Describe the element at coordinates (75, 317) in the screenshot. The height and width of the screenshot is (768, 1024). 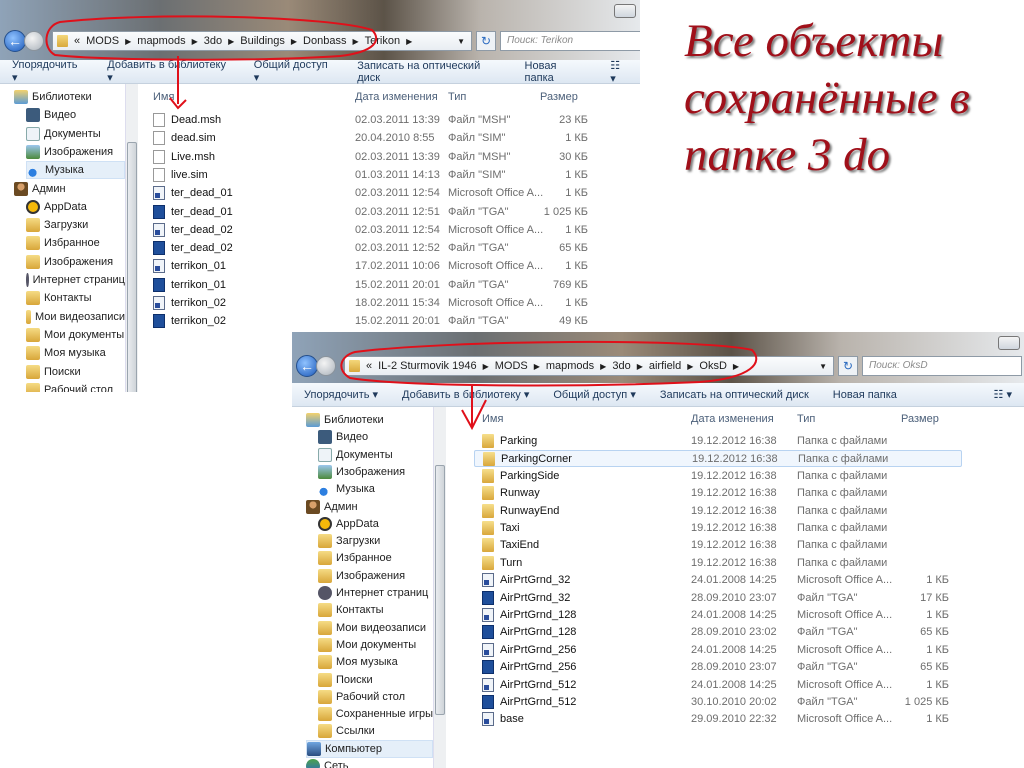
I see `nav-item: Мои видеозаписи` at that location.